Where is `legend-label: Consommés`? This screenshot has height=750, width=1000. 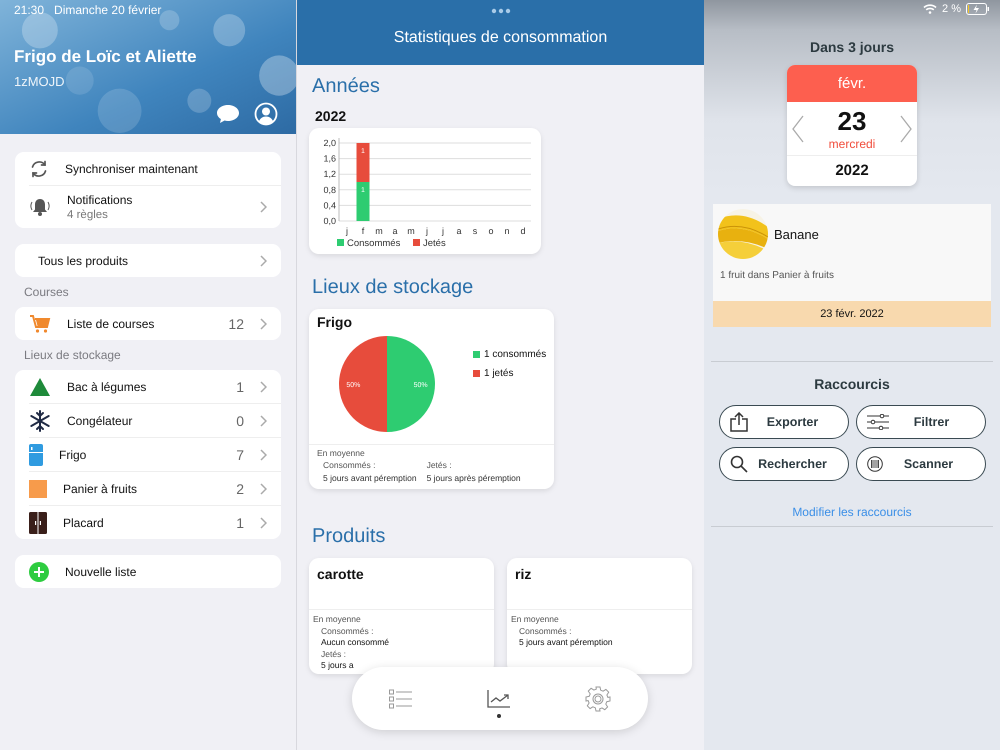
legend-label: Consommés is located at coordinates (373, 243).